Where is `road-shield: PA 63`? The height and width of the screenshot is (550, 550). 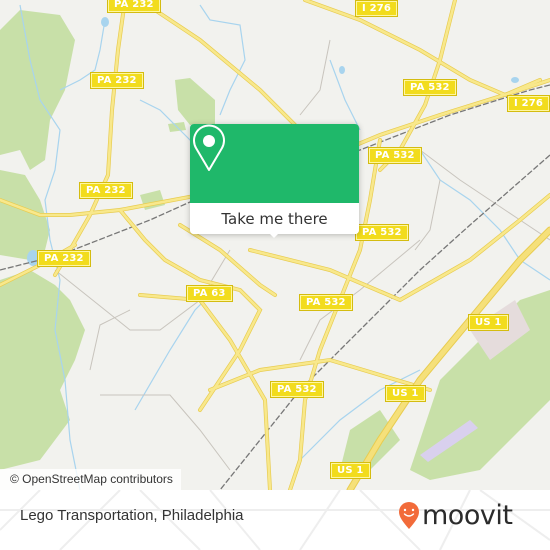 road-shield: PA 63 is located at coordinates (209, 293).